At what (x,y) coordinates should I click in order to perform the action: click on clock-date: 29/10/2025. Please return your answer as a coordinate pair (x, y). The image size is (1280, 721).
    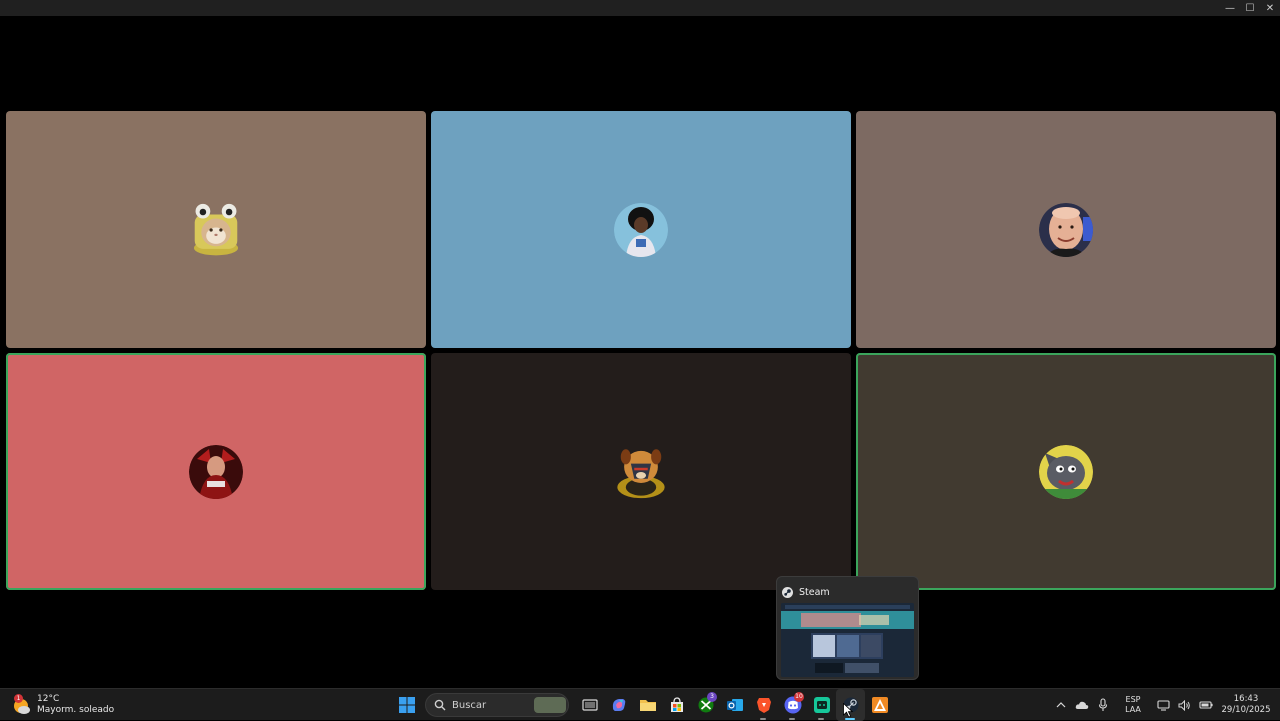
    Looking at the image, I should click on (1246, 710).